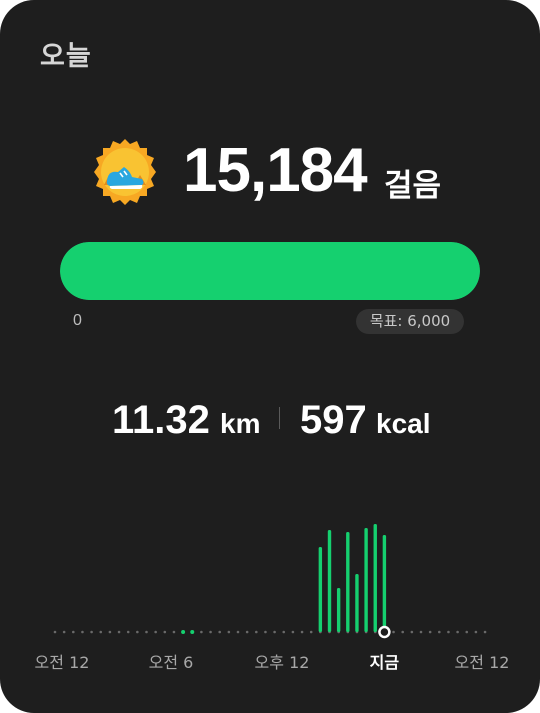  Describe the element at coordinates (384, 662) in the screenshot. I see `x-label-now: 지금` at that location.